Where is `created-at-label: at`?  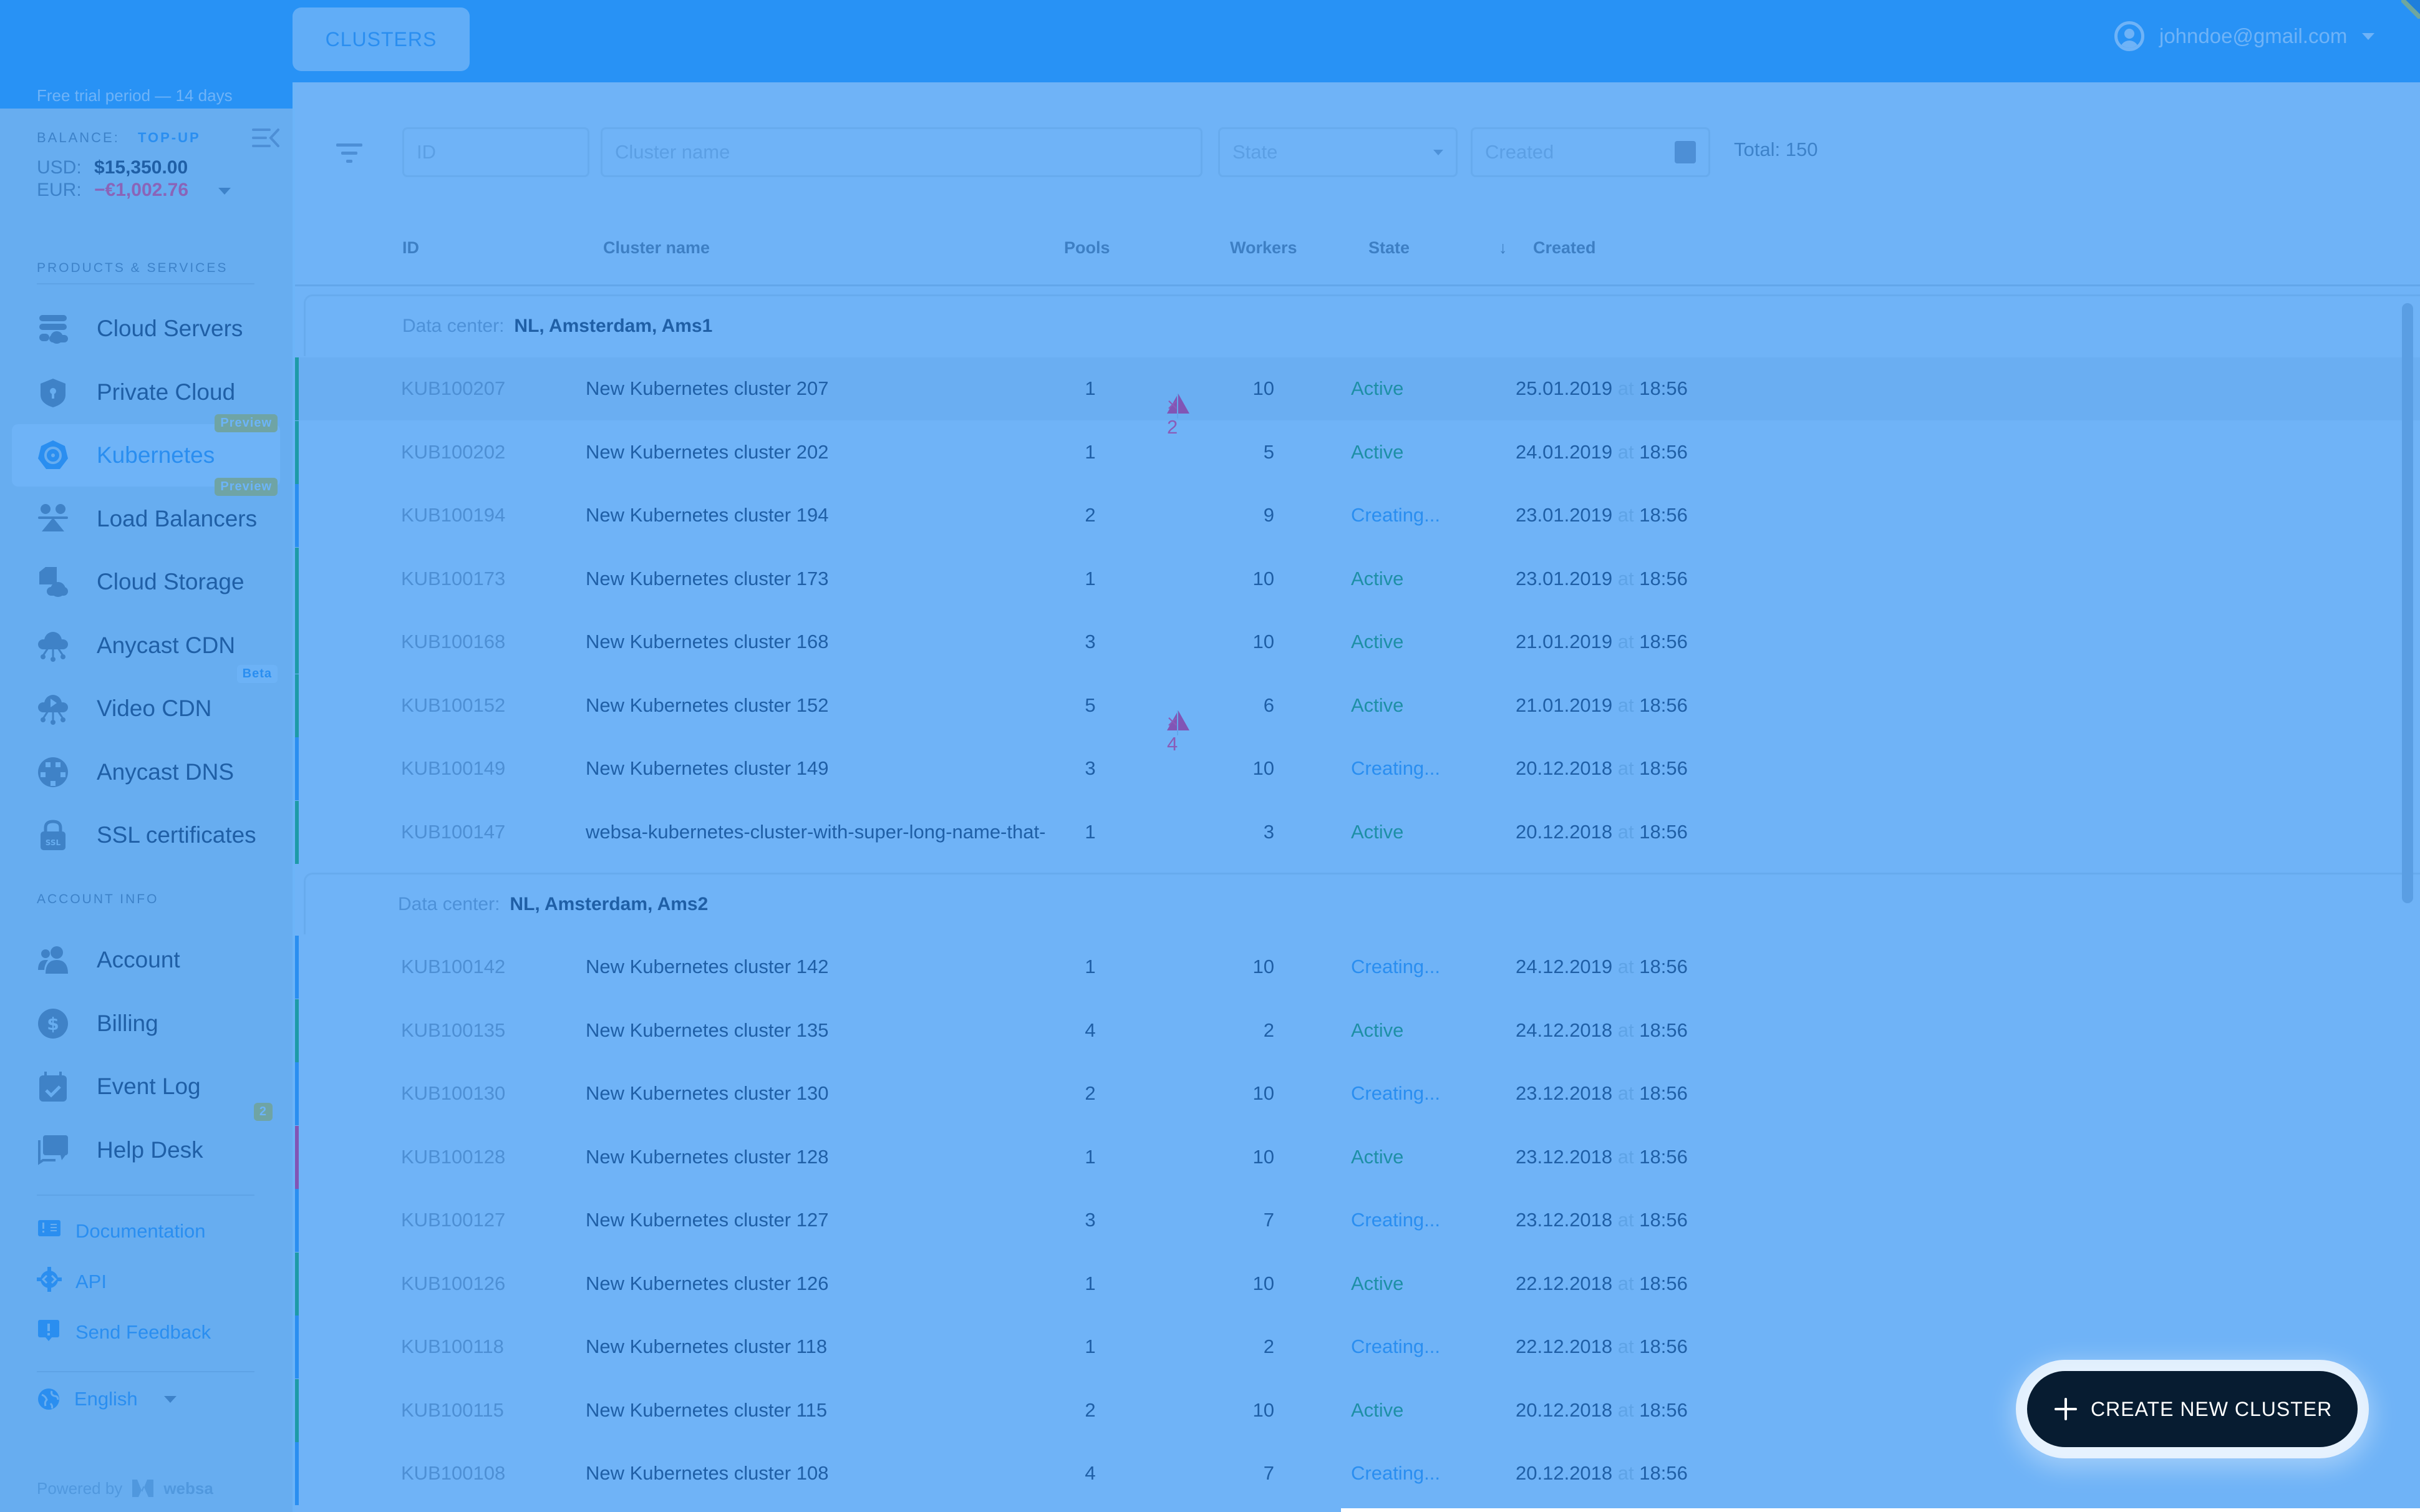 created-at-label: at is located at coordinates (1625, 641).